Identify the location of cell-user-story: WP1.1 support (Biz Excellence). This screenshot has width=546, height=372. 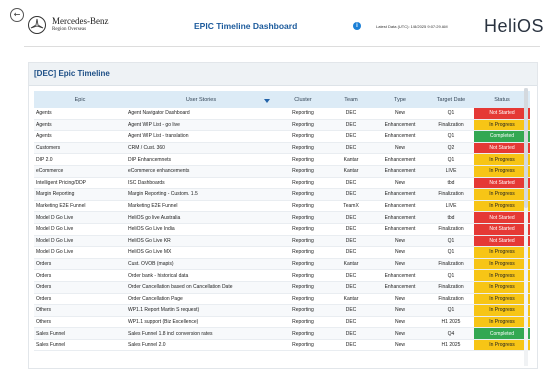
(201, 322).